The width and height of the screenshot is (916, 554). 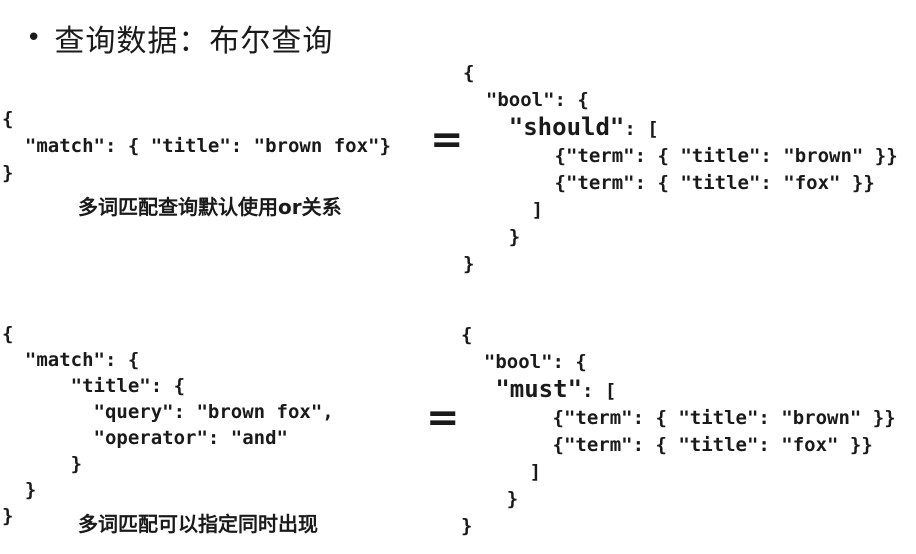 What do you see at coordinates (94, 386) in the screenshot?
I see `code-line: "title": {` at bounding box center [94, 386].